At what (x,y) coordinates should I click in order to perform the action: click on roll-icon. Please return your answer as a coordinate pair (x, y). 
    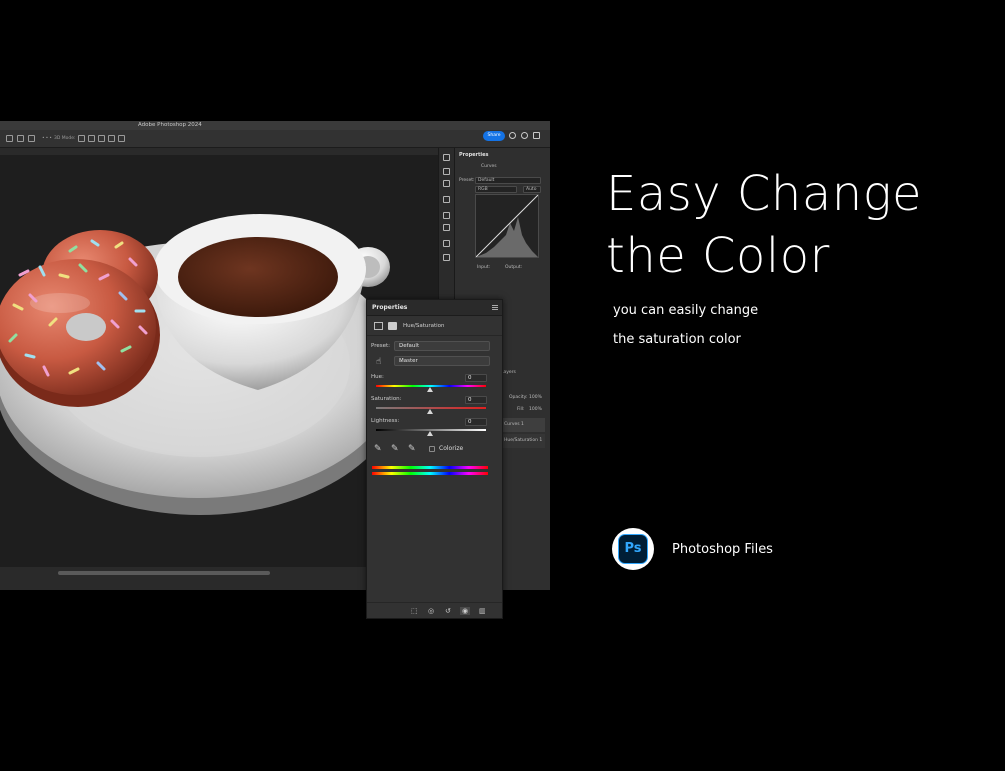
    Looking at the image, I should click on (91, 138).